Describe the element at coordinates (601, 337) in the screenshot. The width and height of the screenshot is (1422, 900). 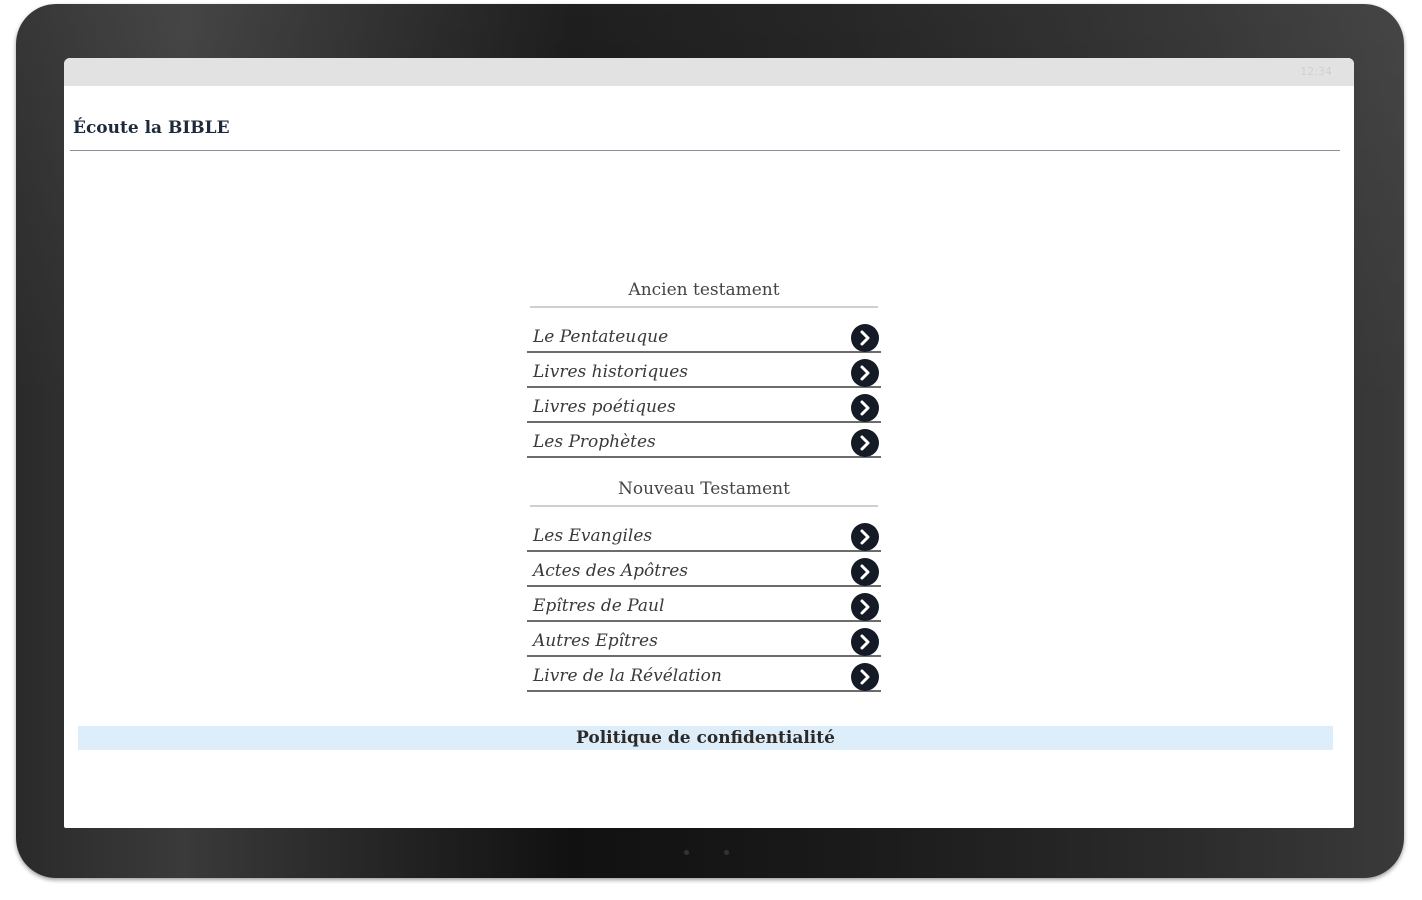
I see `menu-item-label: Le Pentateuque` at that location.